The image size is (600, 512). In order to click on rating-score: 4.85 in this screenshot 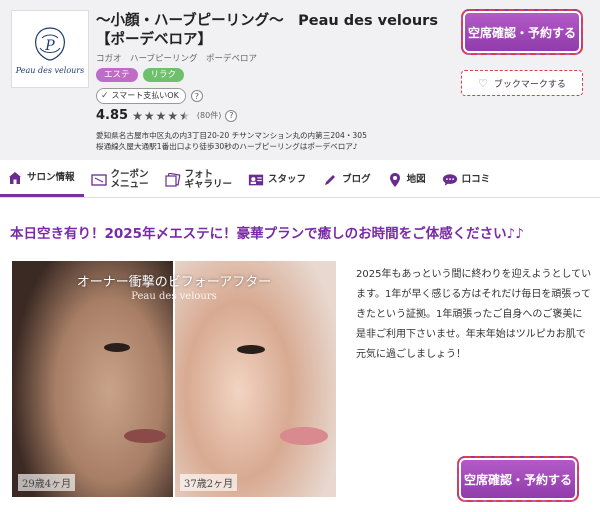, I will do `click(112, 115)`.